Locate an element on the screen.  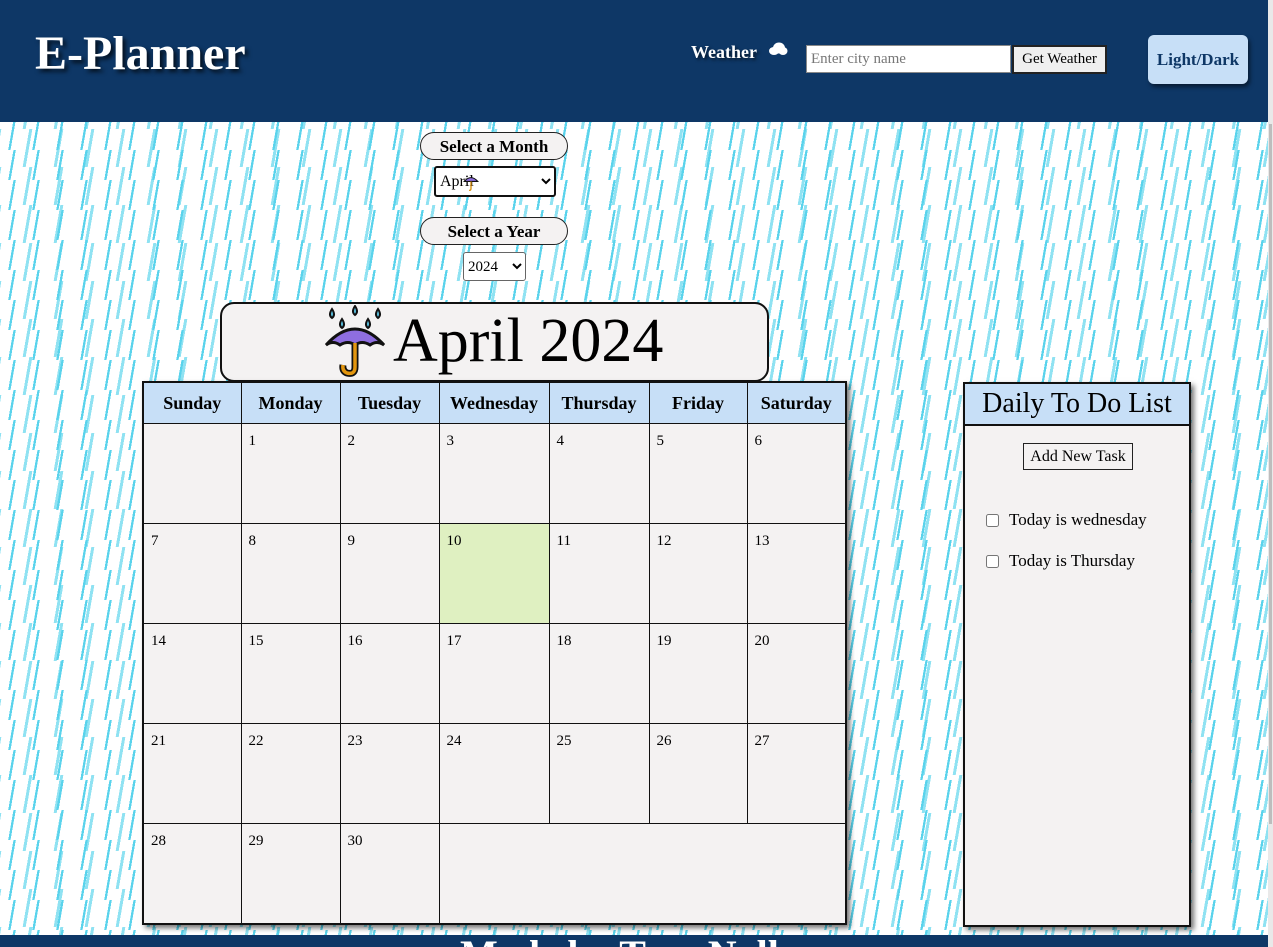
day-number: 9 is located at coordinates (351, 541).